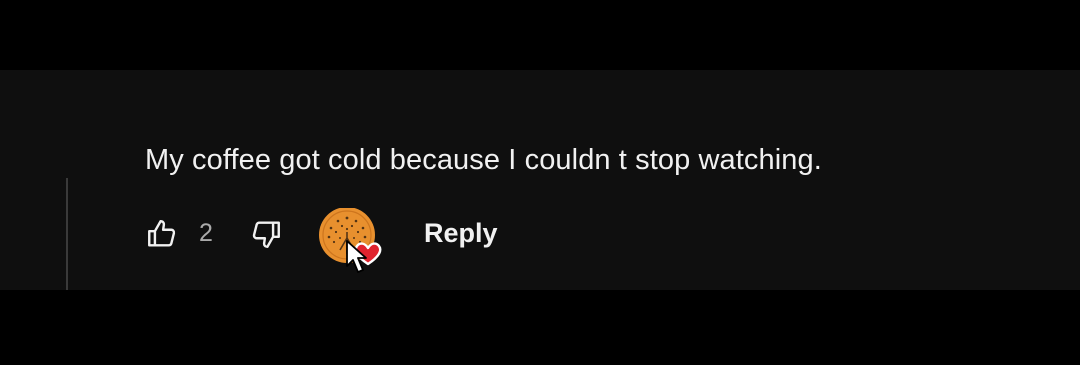  I want to click on comment-actions: 2 Reply, so click(340, 240).